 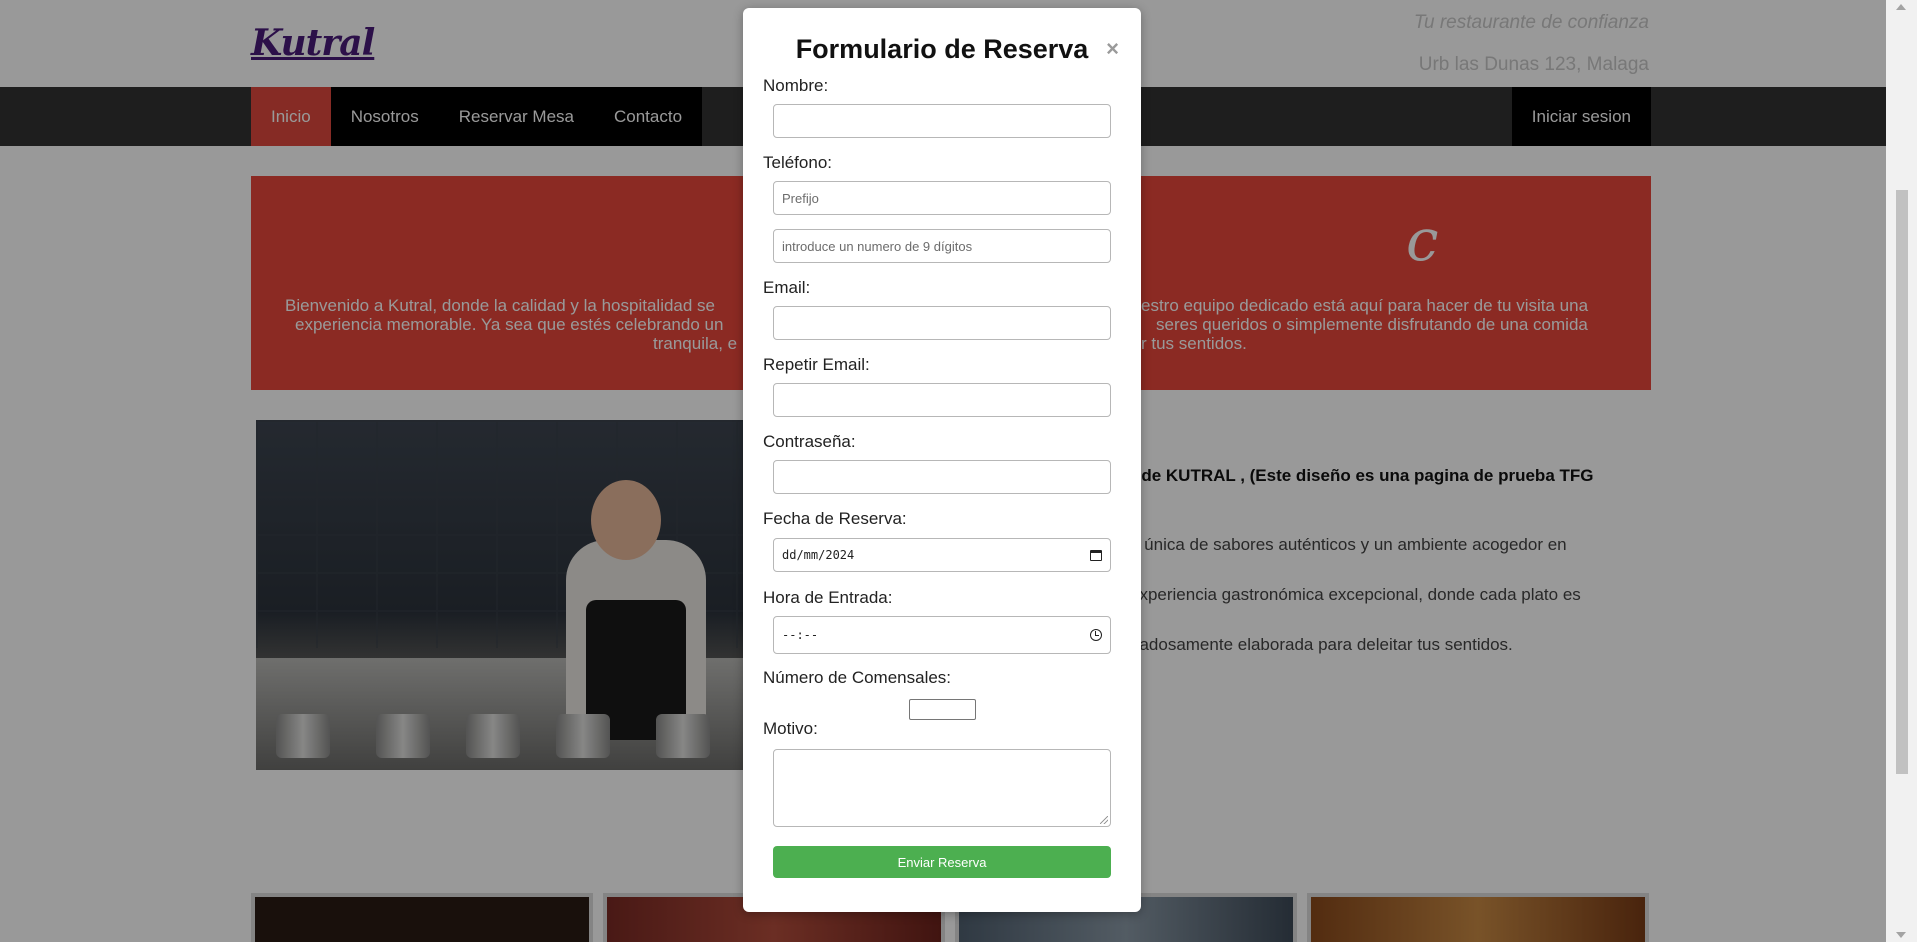 What do you see at coordinates (797, 162) in the screenshot?
I see `telefono-label: Teléfono:` at bounding box center [797, 162].